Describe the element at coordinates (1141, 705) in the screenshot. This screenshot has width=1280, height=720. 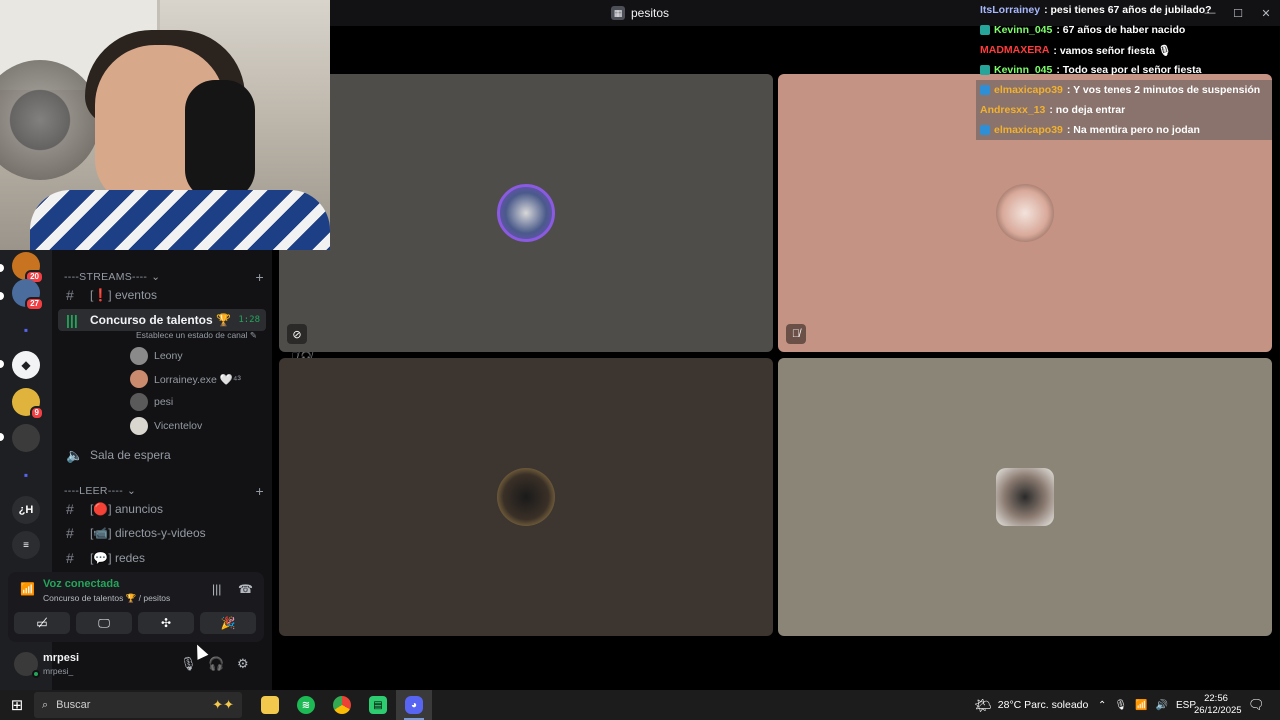
I see `network-icon: 📶` at that location.